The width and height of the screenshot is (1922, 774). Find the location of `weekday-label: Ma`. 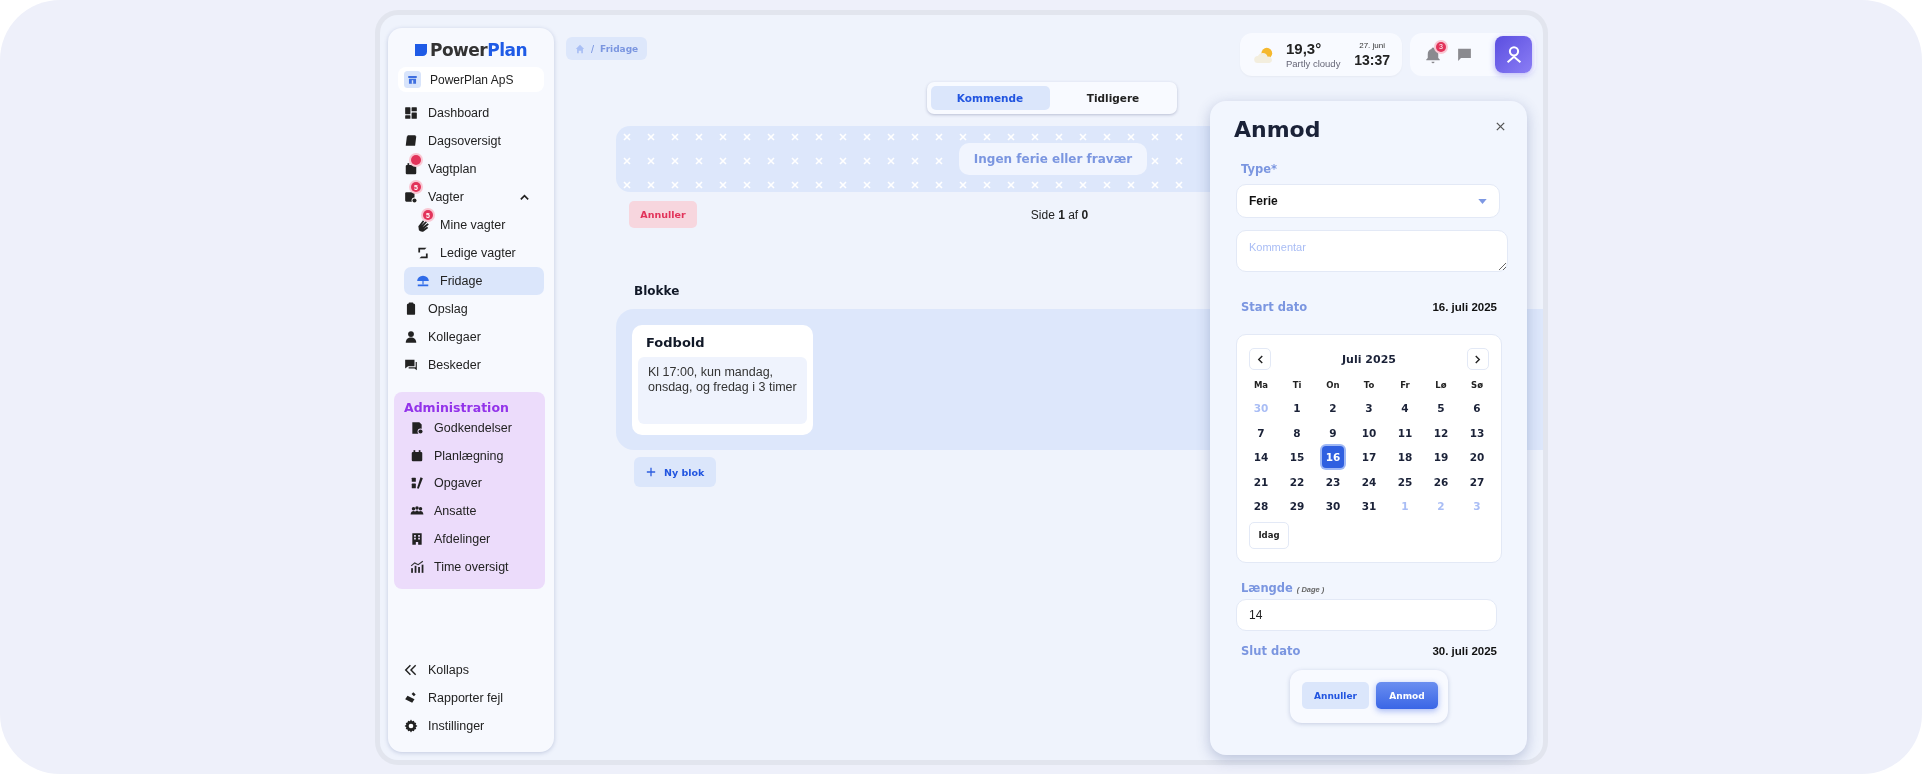

weekday-label: Ma is located at coordinates (1261, 385).